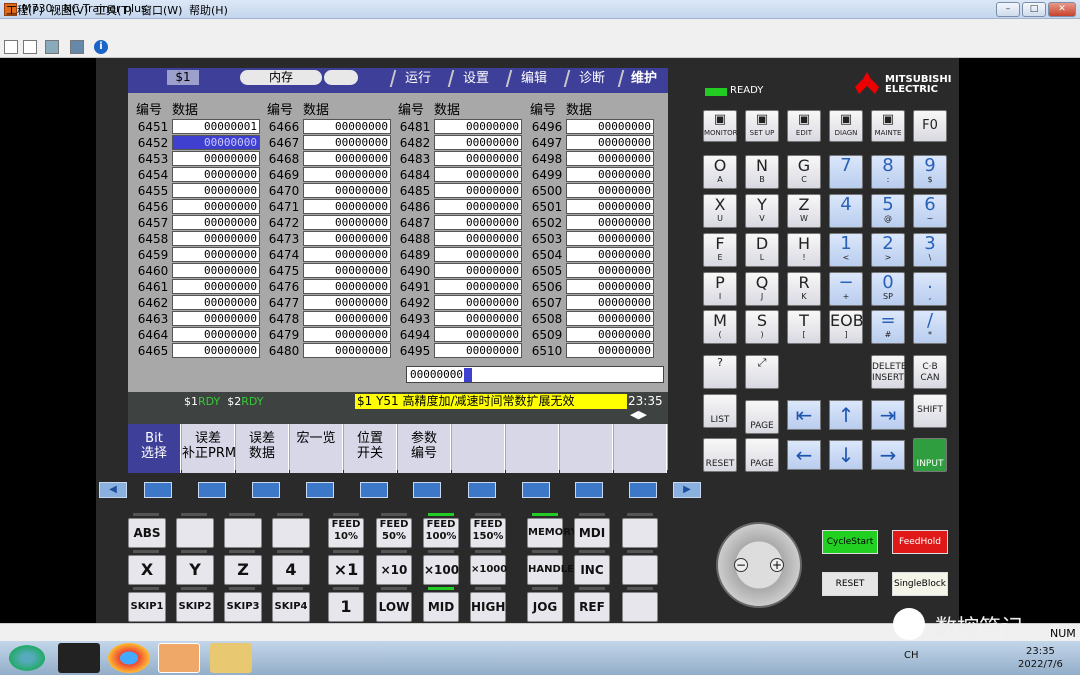  Describe the element at coordinates (762, 211) in the screenshot. I see `alpha-key: YV` at that location.